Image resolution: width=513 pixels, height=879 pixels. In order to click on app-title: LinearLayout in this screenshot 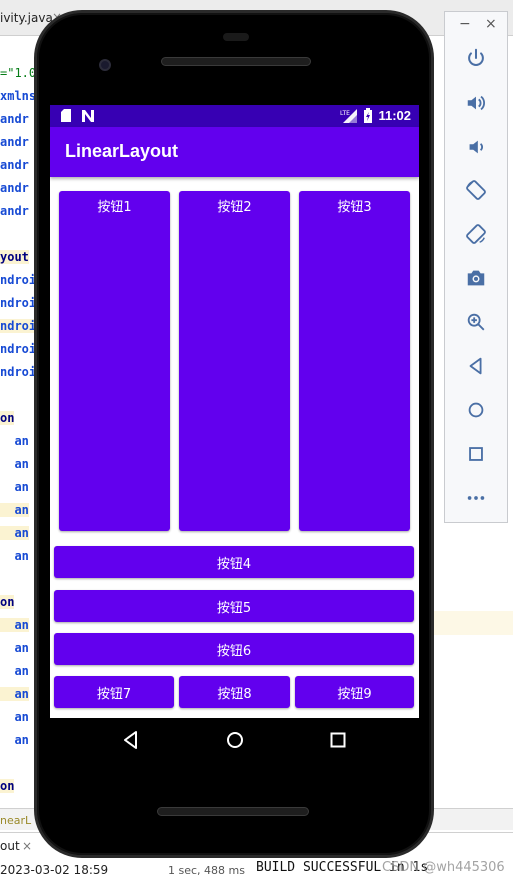, I will do `click(122, 151)`.